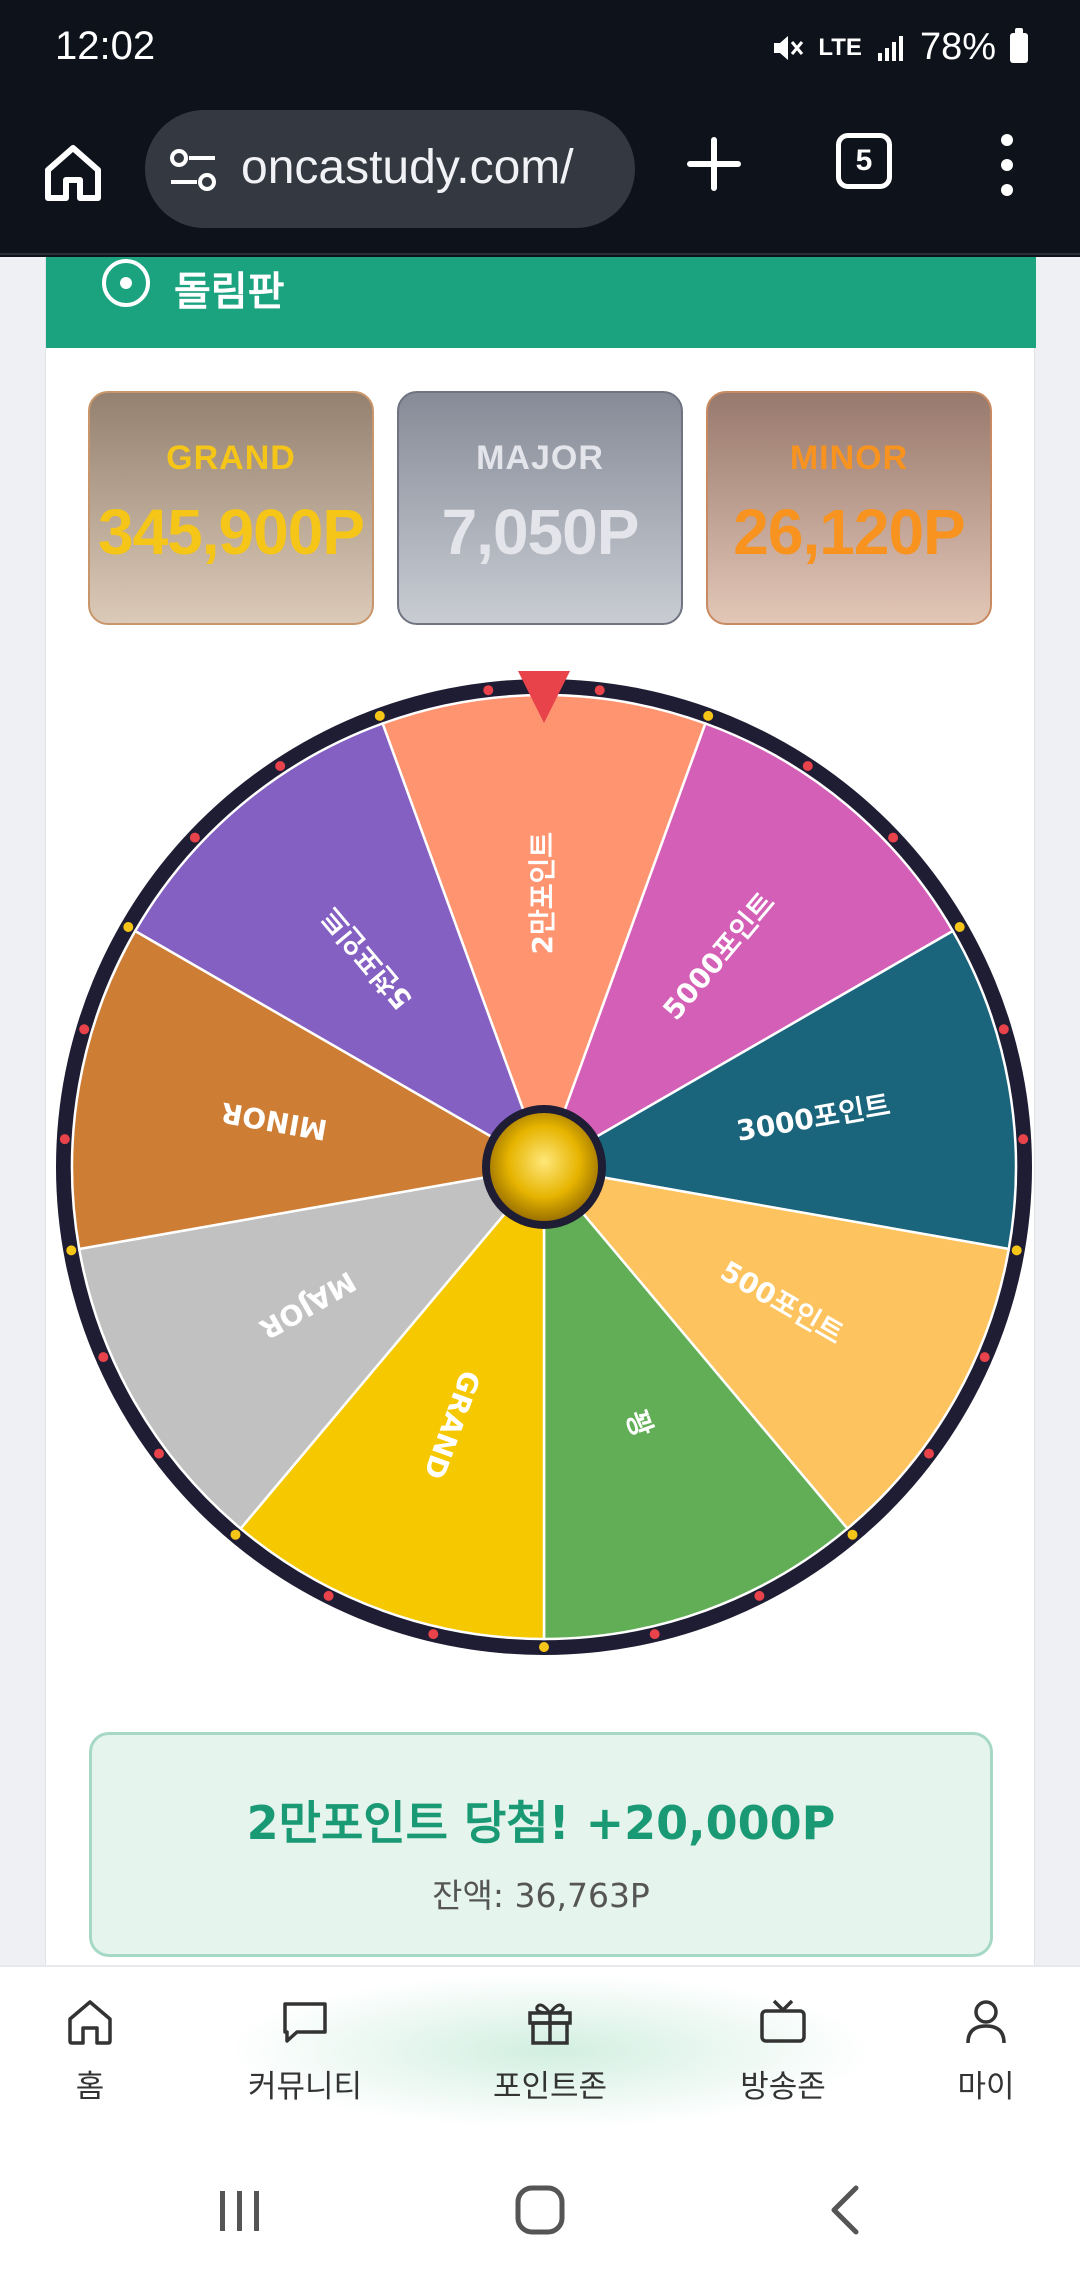  Describe the element at coordinates (783, 2021) in the screenshot. I see `tv-icon` at that location.